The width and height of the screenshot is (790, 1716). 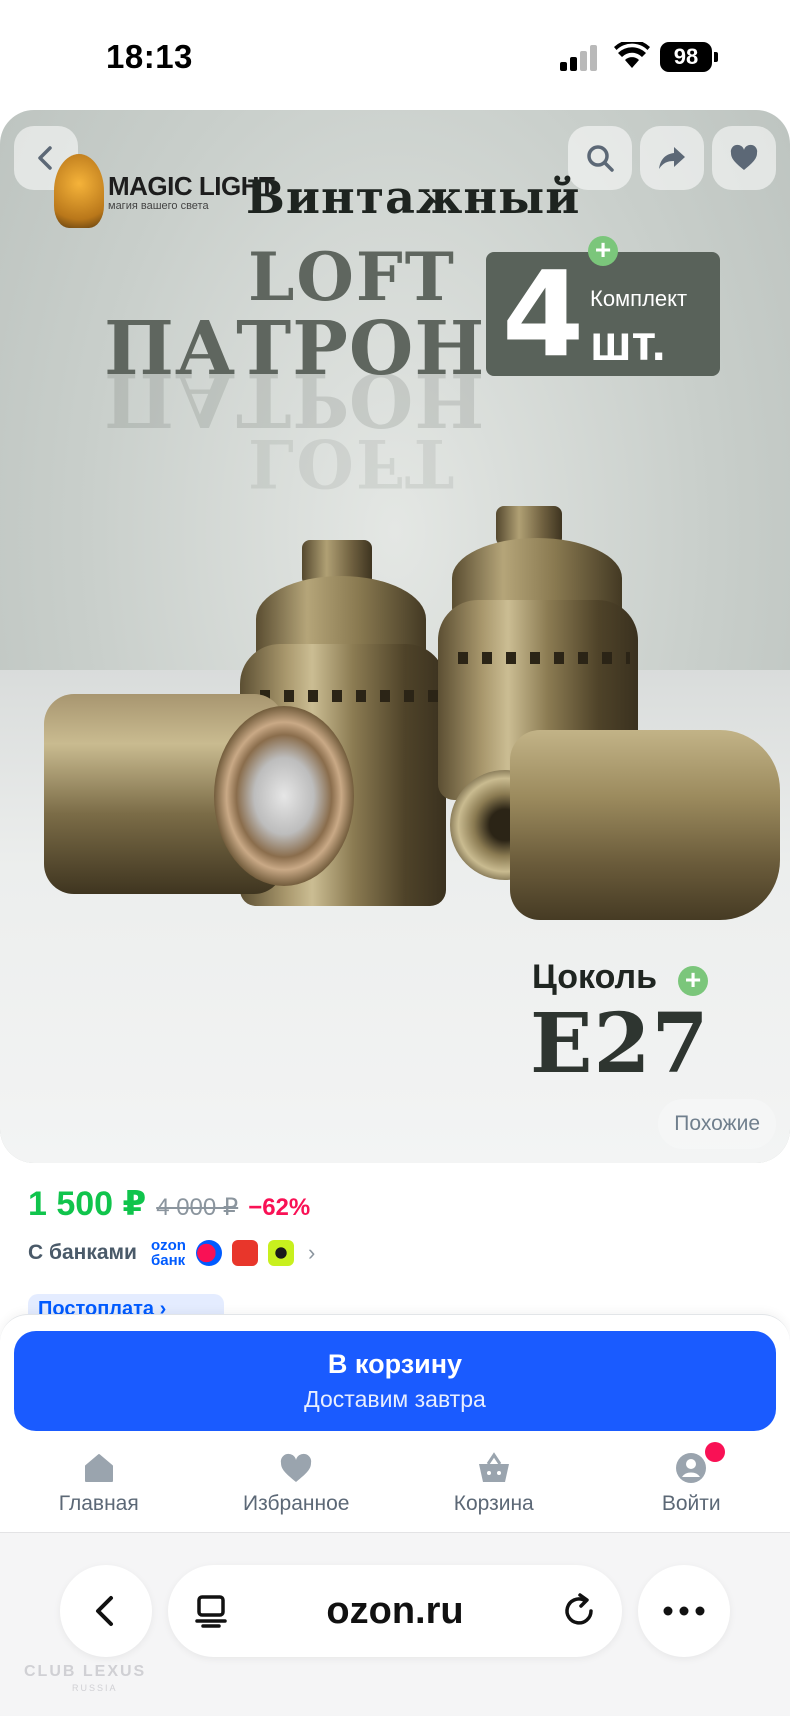 I want to click on user-icon, so click(x=691, y=1468).